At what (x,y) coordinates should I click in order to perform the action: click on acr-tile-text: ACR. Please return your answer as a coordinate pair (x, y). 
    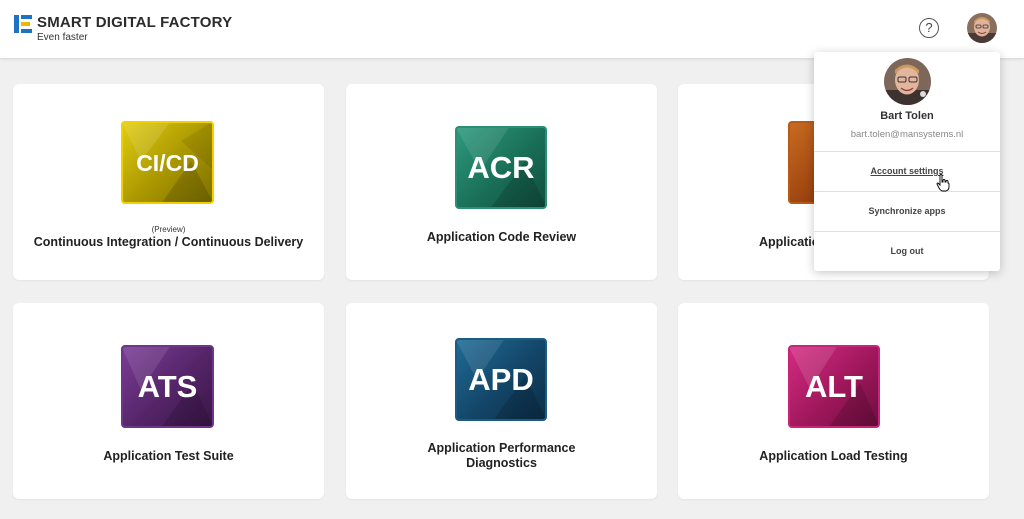
    Looking at the image, I should click on (501, 167).